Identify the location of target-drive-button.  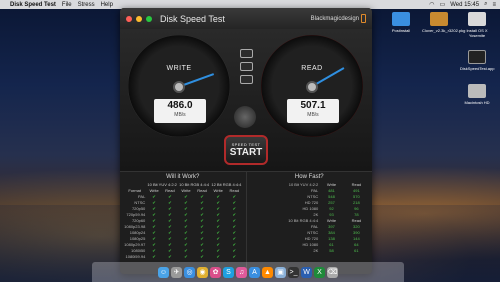
(246, 53).